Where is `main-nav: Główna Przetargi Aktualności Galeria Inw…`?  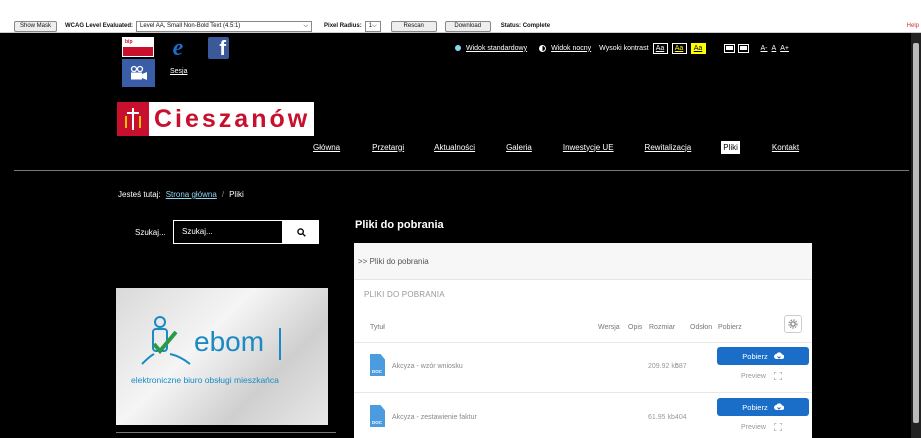 main-nav: Główna Przetargi Aktualności Galeria Inw… is located at coordinates (556, 147).